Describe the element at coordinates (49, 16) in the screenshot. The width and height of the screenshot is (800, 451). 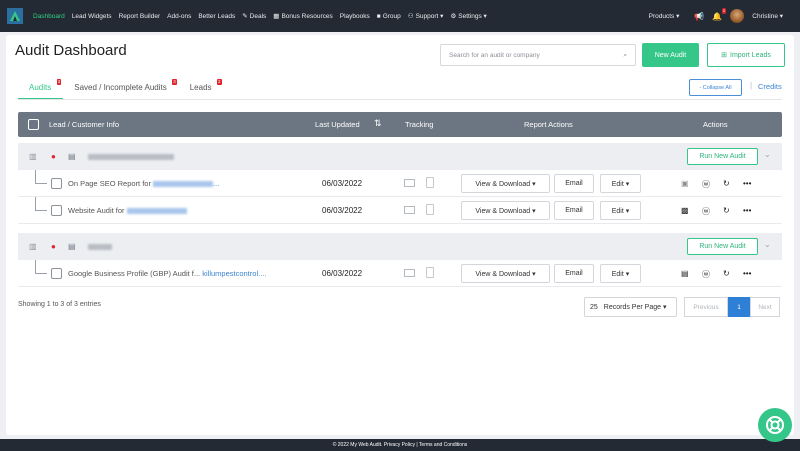
I see `nav-dashboard: Dashboard` at that location.